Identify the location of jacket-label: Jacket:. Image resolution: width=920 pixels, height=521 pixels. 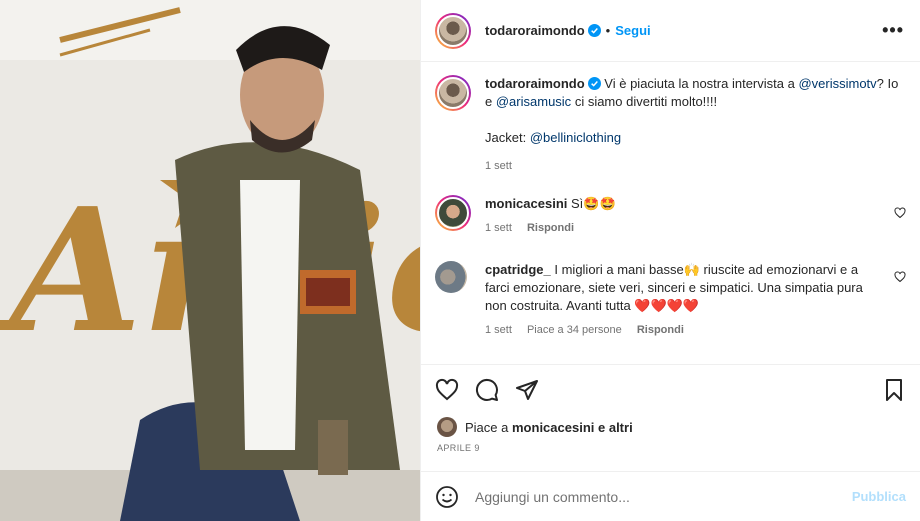
(506, 137).